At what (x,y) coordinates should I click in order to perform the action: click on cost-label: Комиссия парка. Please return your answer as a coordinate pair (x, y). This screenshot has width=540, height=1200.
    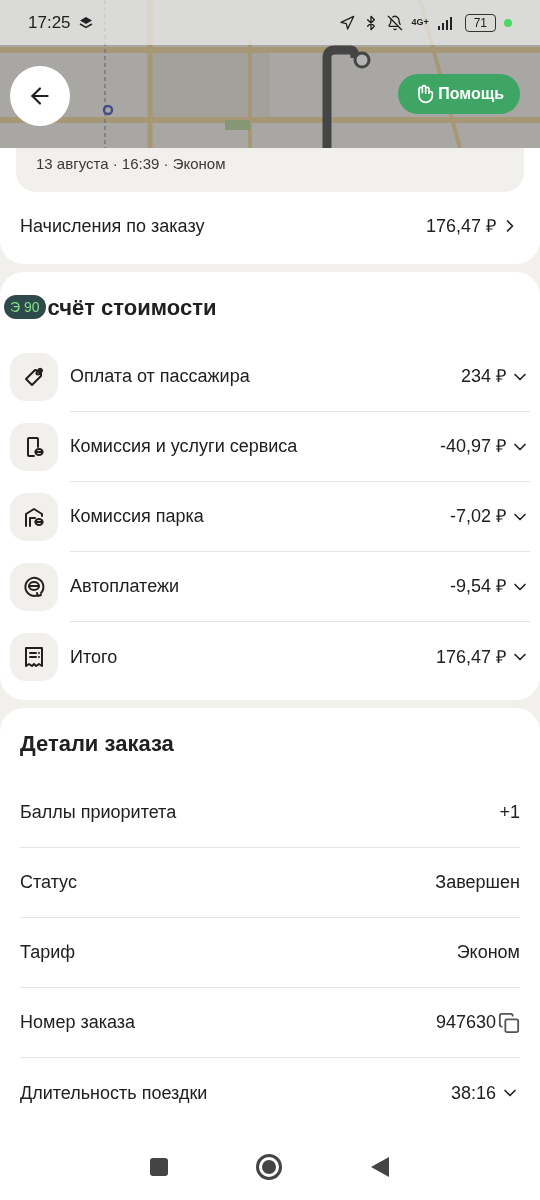
    Looking at the image, I should click on (137, 516).